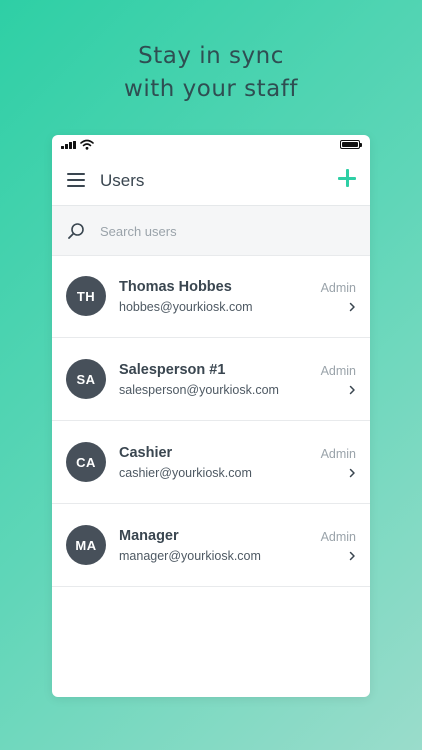 This screenshot has width=422, height=750. I want to click on avatar: MA, so click(86, 545).